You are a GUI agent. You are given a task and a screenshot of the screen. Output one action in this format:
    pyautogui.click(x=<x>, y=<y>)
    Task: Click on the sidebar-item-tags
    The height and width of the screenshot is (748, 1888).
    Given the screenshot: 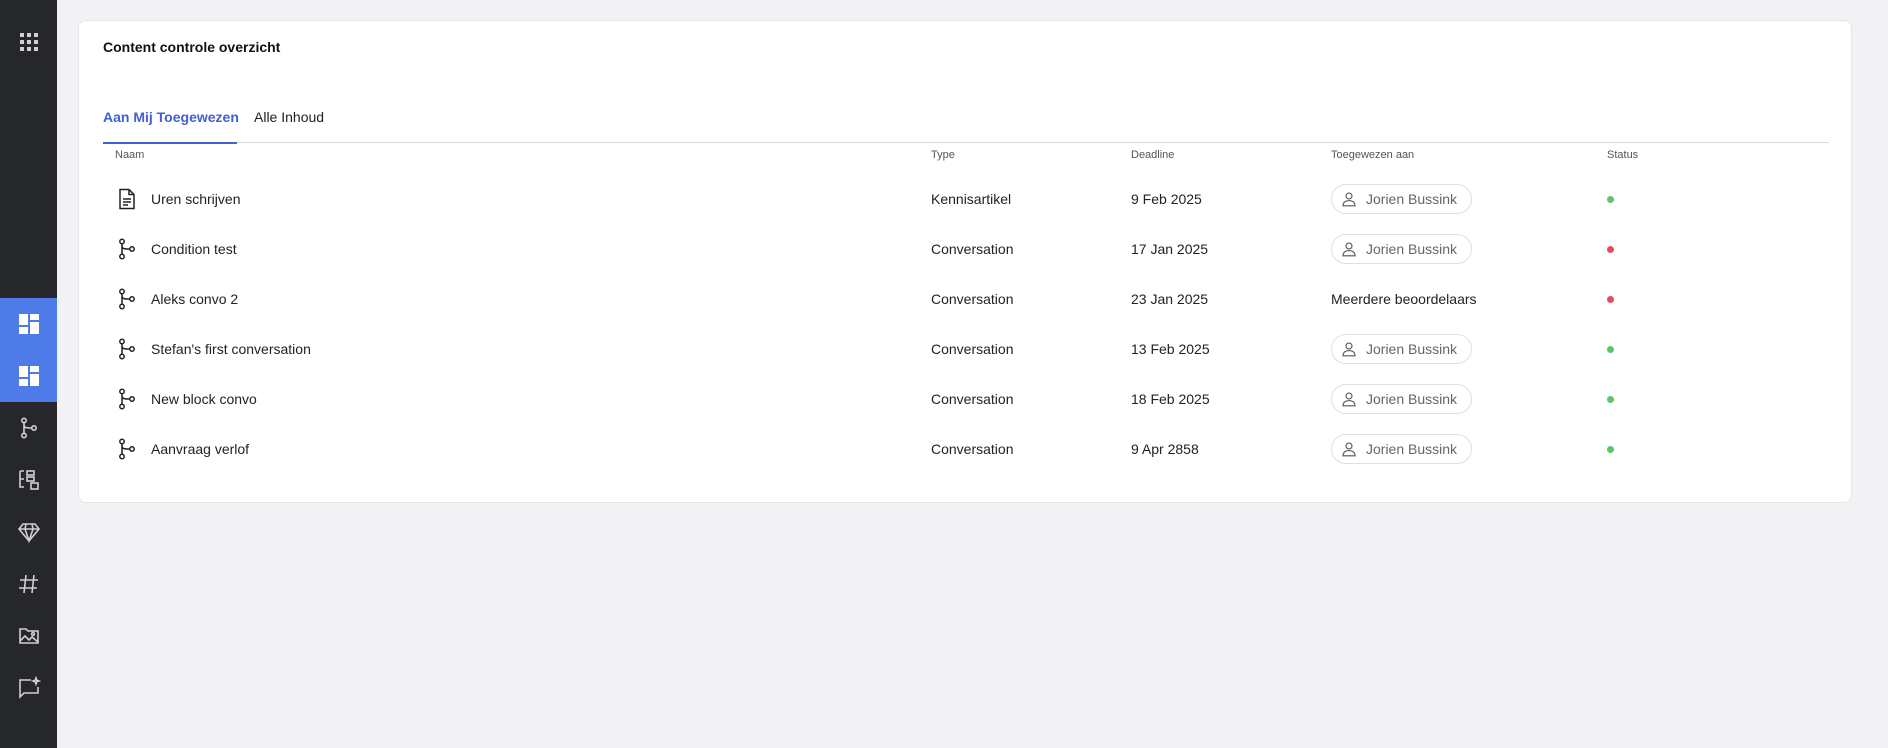 What is the action you would take?
    pyautogui.click(x=28, y=584)
    